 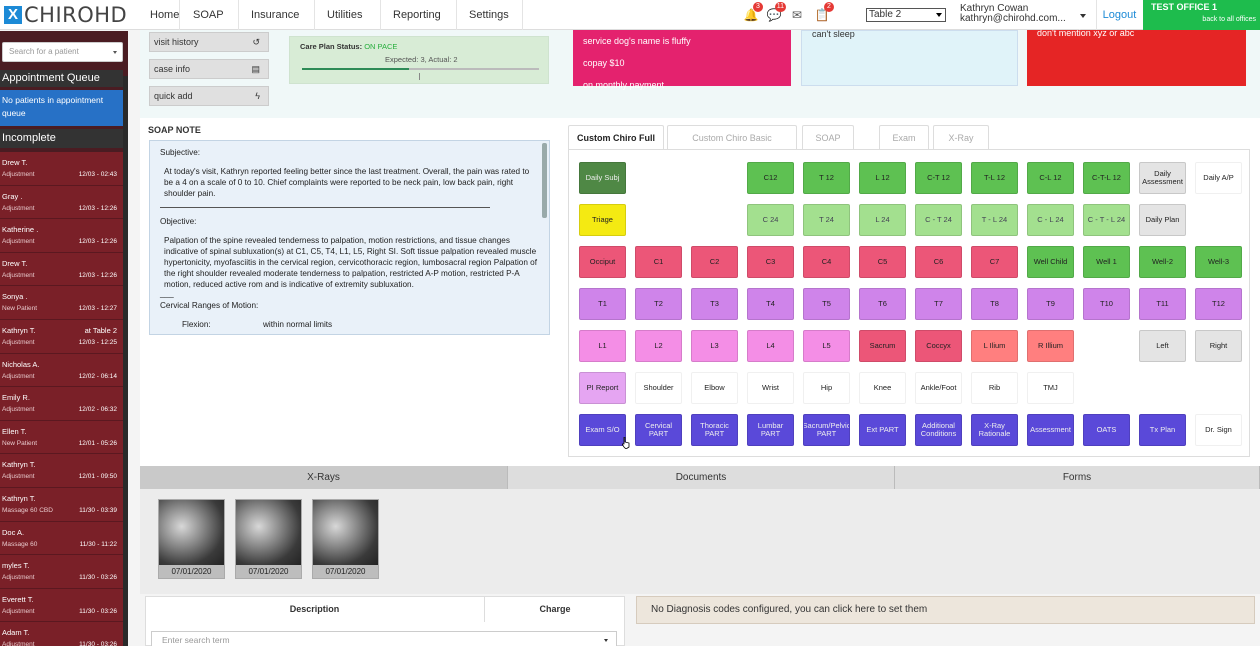 What do you see at coordinates (701, 477) in the screenshot?
I see `tab-documents: Documents` at bounding box center [701, 477].